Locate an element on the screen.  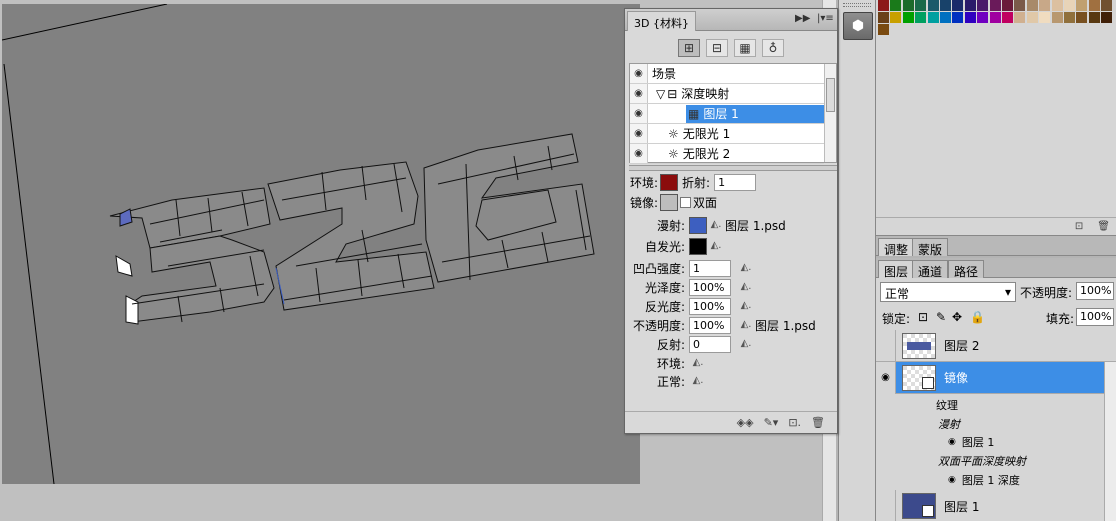
expand-triangle-icon: ▽ is located at coordinates (660, 94).